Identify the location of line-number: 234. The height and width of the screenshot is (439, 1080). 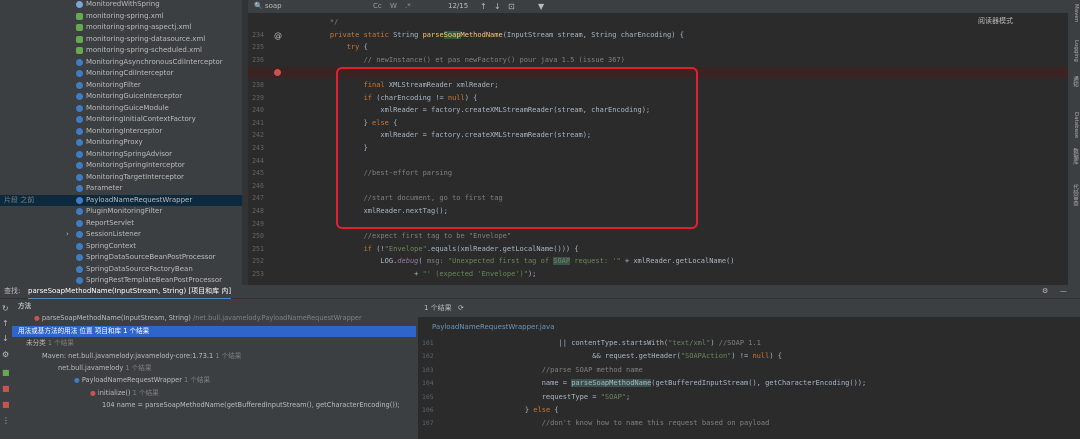
(258, 34).